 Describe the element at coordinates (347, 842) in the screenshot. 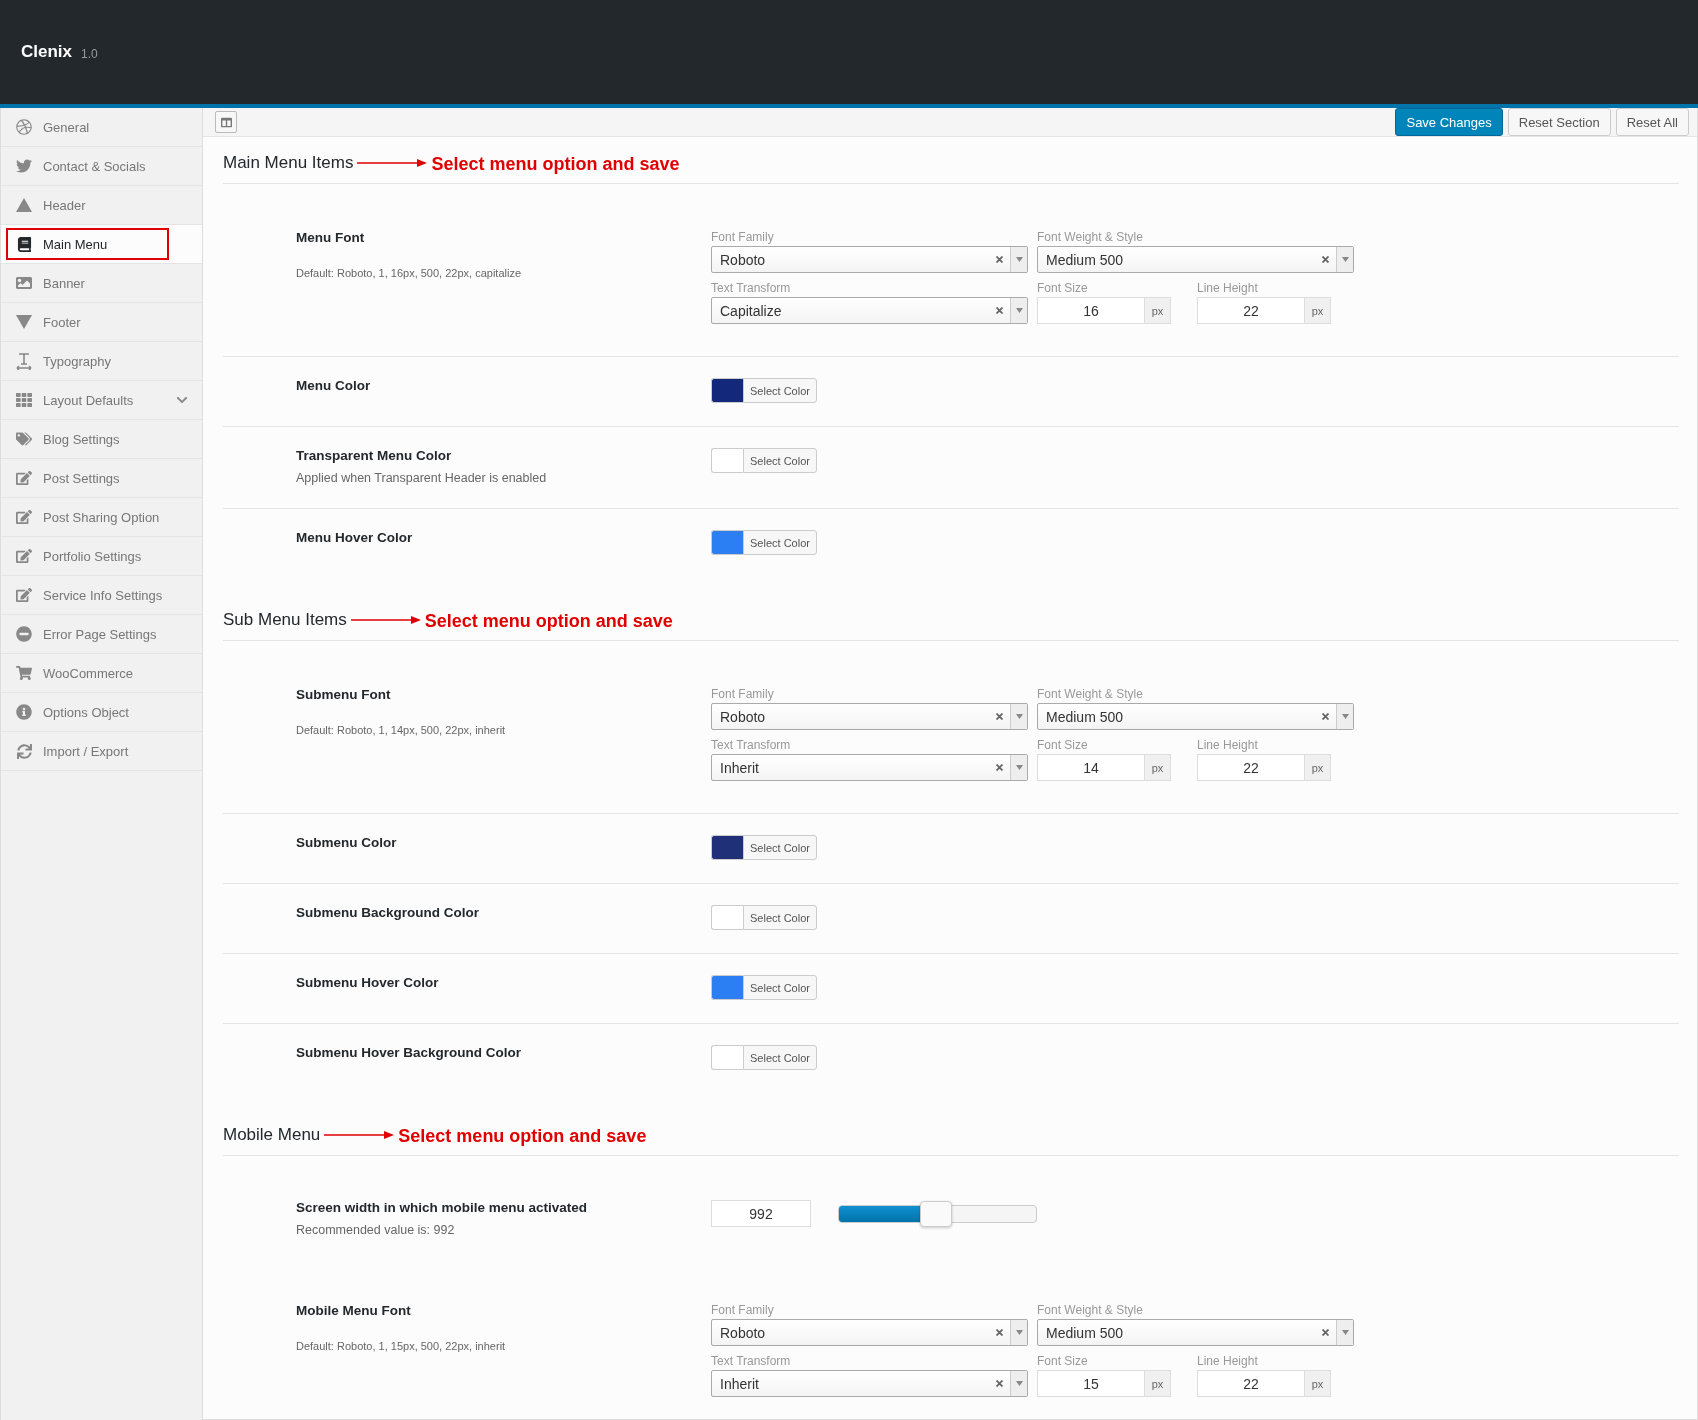

I see `setting-label: Submenu Color` at that location.